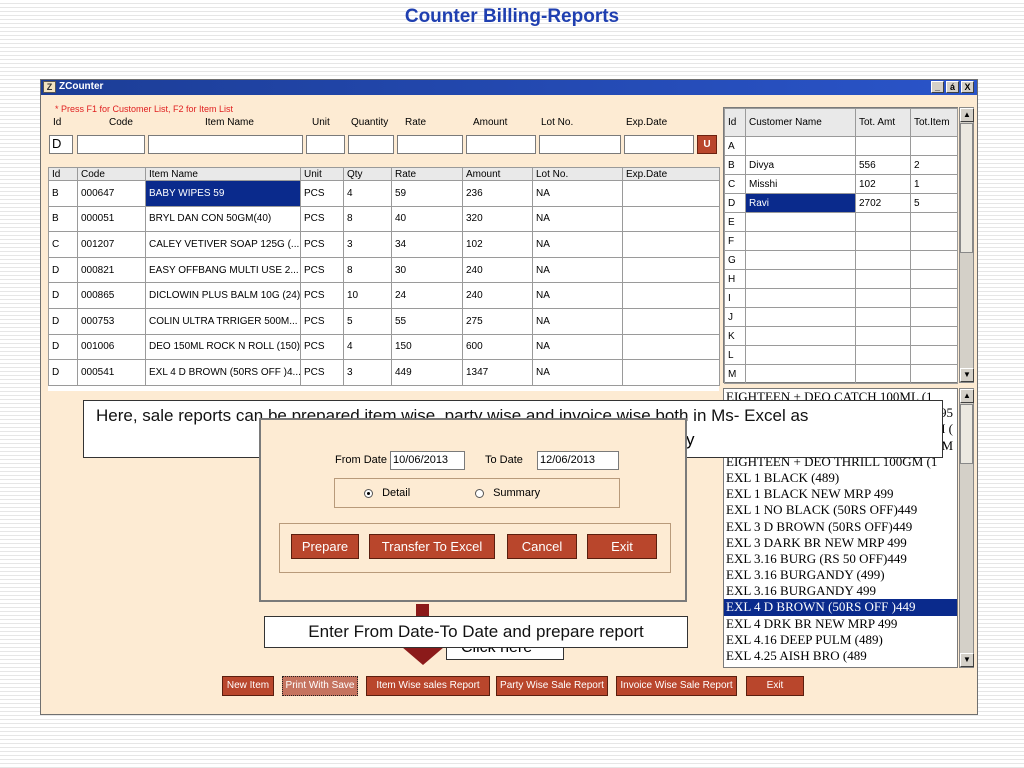 The width and height of the screenshot is (1024, 768). I want to click on detail-radio-icon, so click(368, 493).